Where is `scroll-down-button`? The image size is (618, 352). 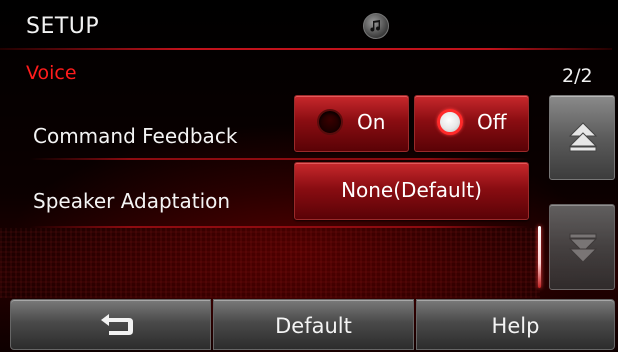 scroll-down-button is located at coordinates (582, 247).